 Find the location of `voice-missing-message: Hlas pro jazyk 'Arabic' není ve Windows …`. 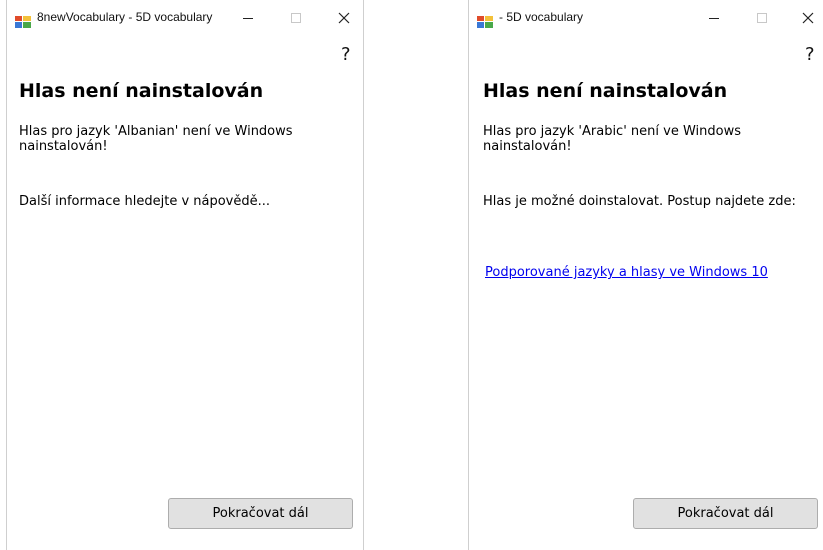

voice-missing-message: Hlas pro jazyk 'Arabic' není ve Windows … is located at coordinates (612, 139).